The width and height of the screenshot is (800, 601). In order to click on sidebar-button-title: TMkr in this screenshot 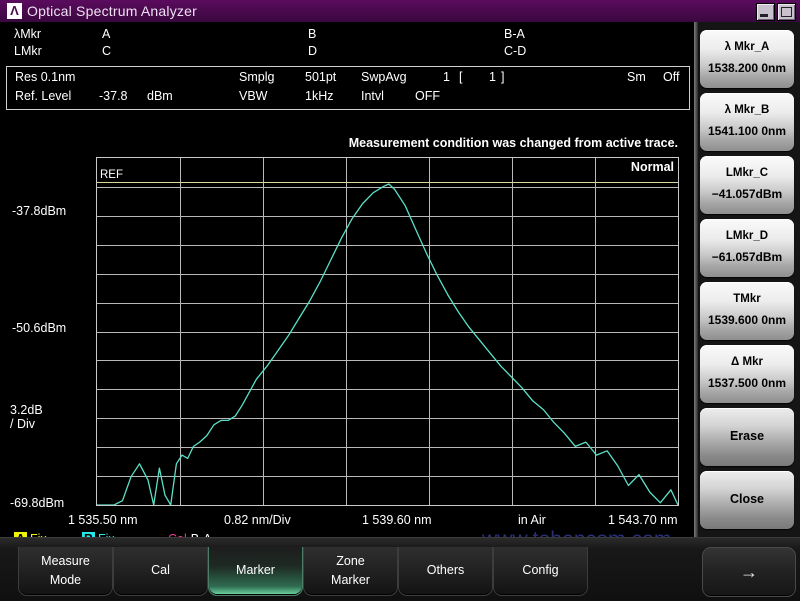, I will do `click(747, 299)`.